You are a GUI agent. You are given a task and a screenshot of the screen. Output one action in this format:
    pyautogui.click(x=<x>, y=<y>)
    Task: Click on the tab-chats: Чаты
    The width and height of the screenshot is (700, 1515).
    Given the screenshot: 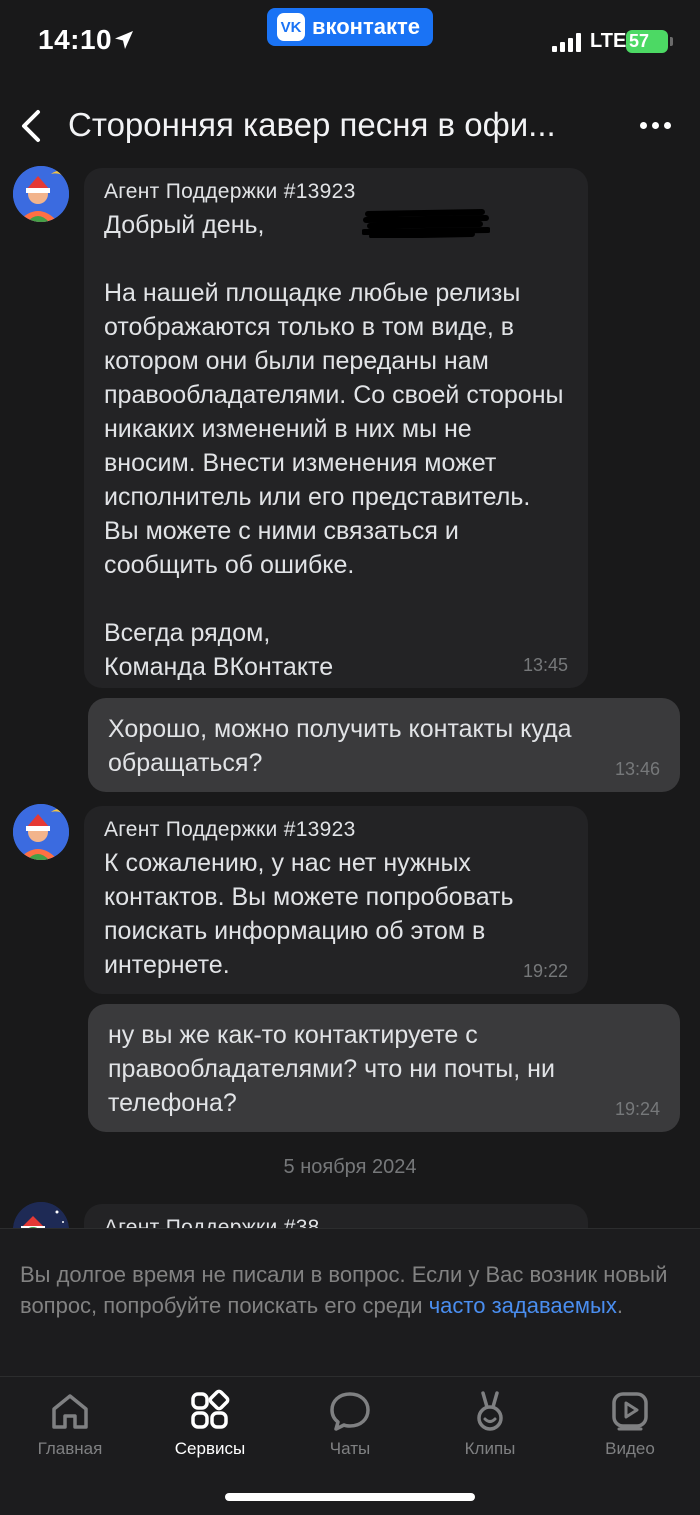 What is the action you would take?
    pyautogui.click(x=350, y=1424)
    